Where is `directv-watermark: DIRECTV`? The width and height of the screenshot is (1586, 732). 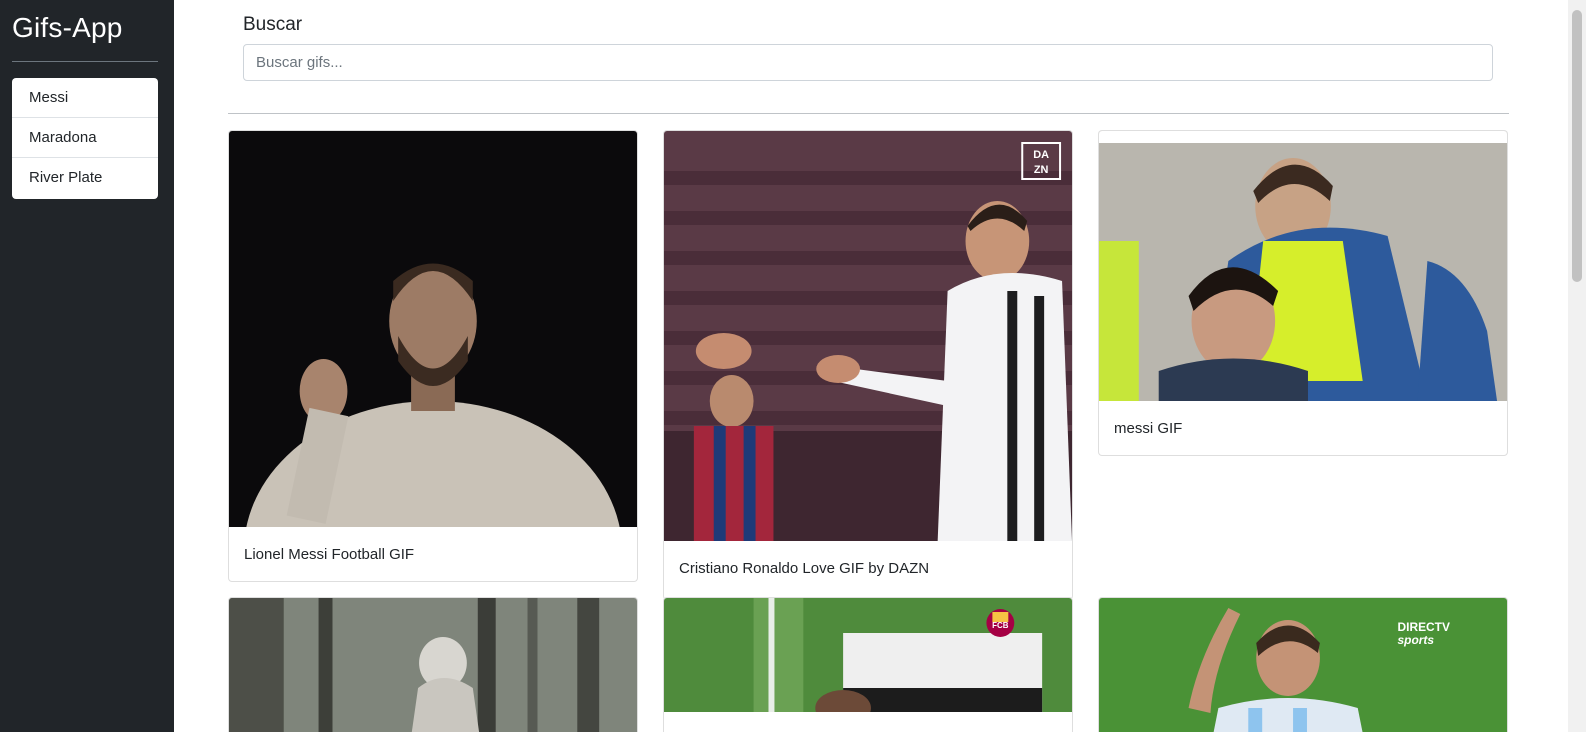 directv-watermark: DIRECTV is located at coordinates (1424, 627).